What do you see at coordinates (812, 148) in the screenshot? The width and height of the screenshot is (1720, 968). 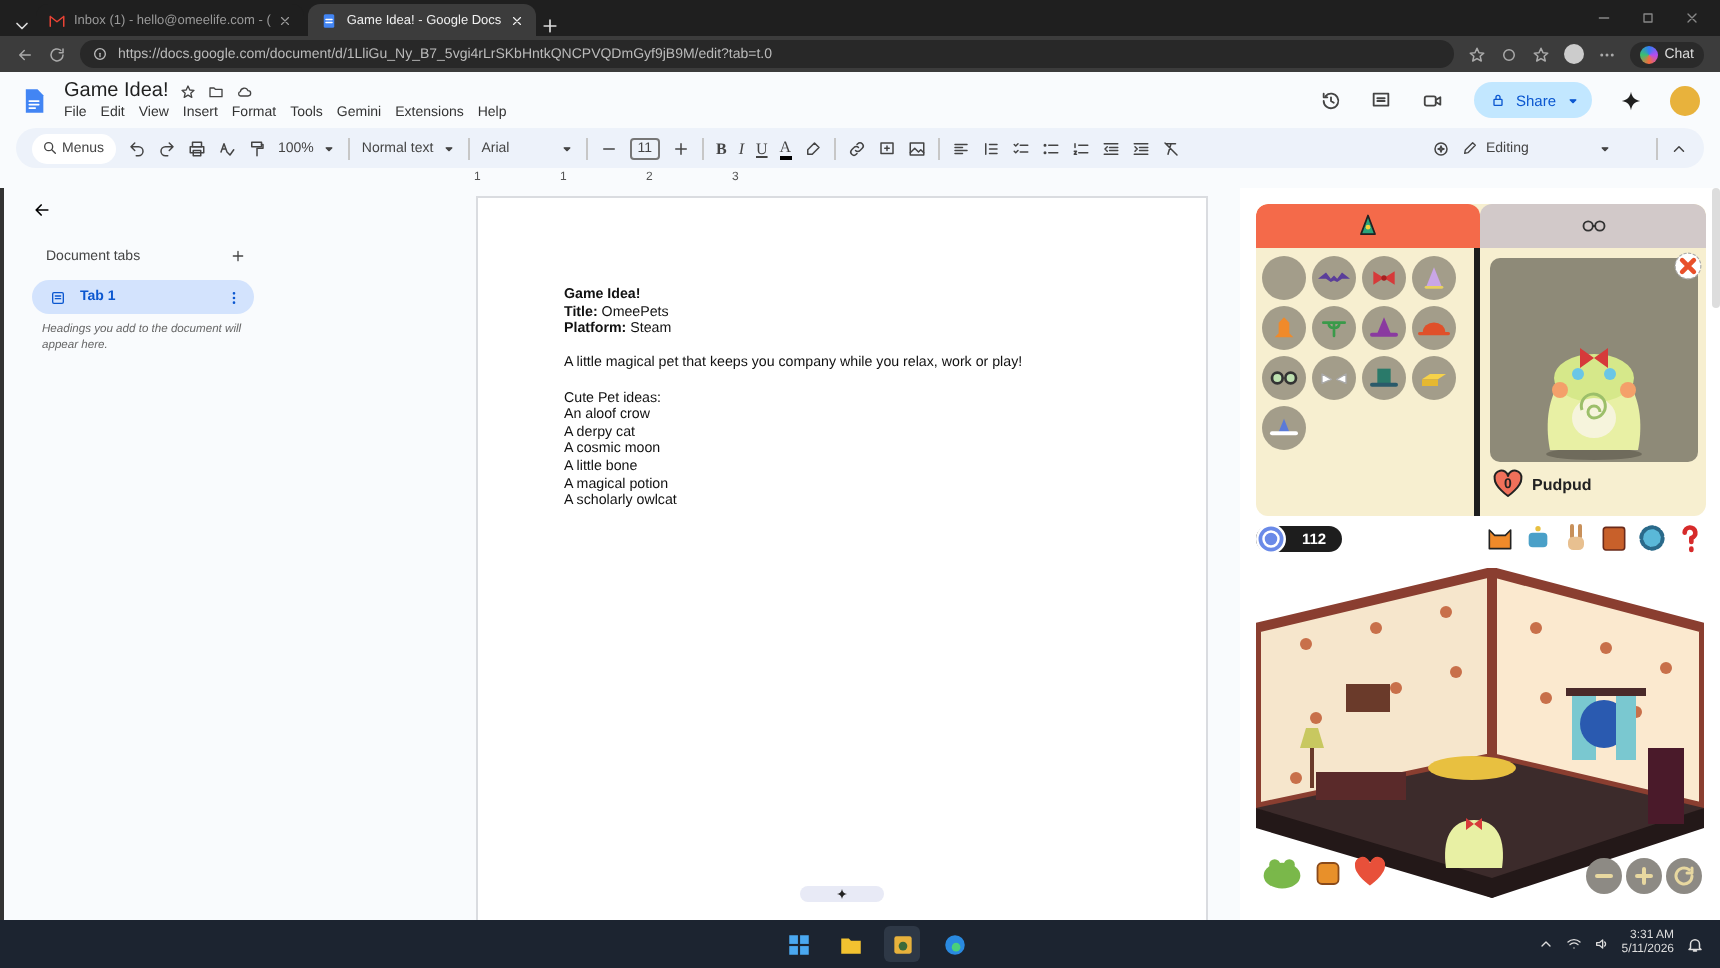 I see `highlighter-icon` at bounding box center [812, 148].